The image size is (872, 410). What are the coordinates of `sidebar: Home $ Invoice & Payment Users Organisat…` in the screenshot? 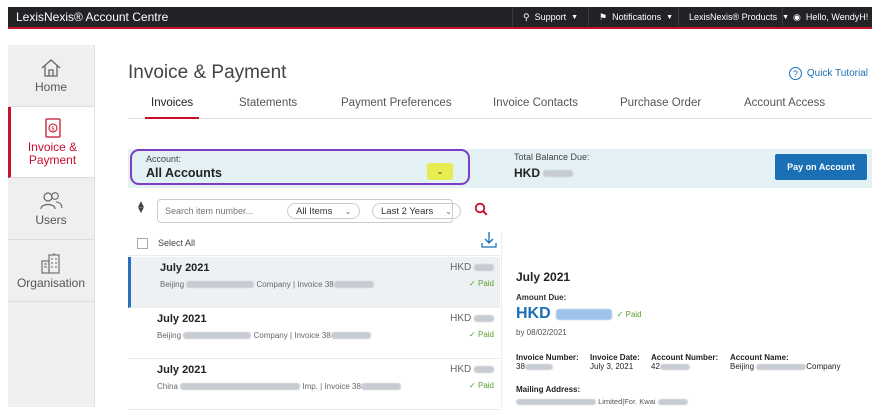 It's located at (51, 226).